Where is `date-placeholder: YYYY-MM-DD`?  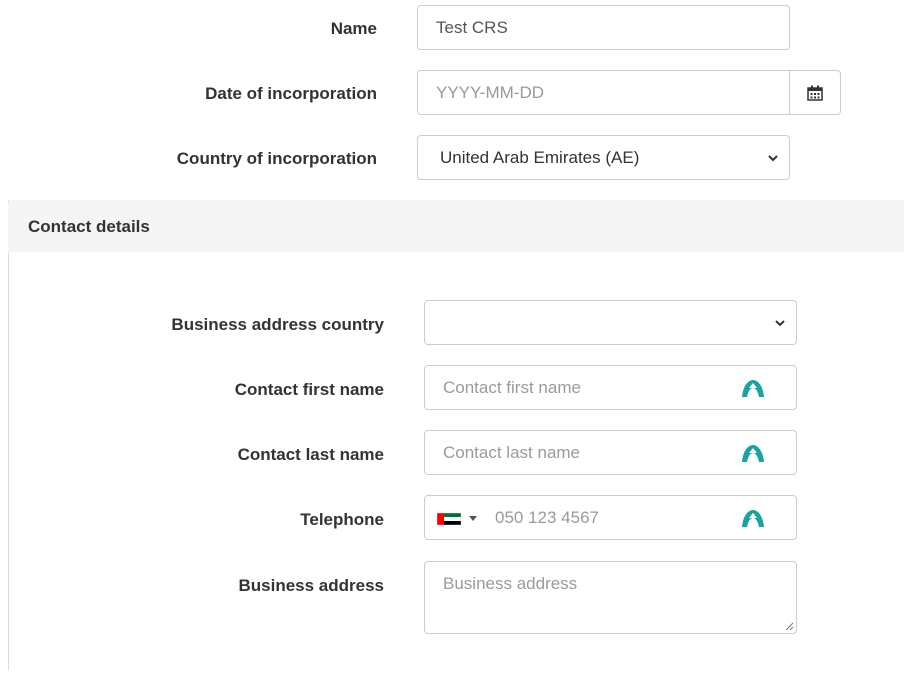 date-placeholder: YYYY-MM-DD is located at coordinates (490, 92).